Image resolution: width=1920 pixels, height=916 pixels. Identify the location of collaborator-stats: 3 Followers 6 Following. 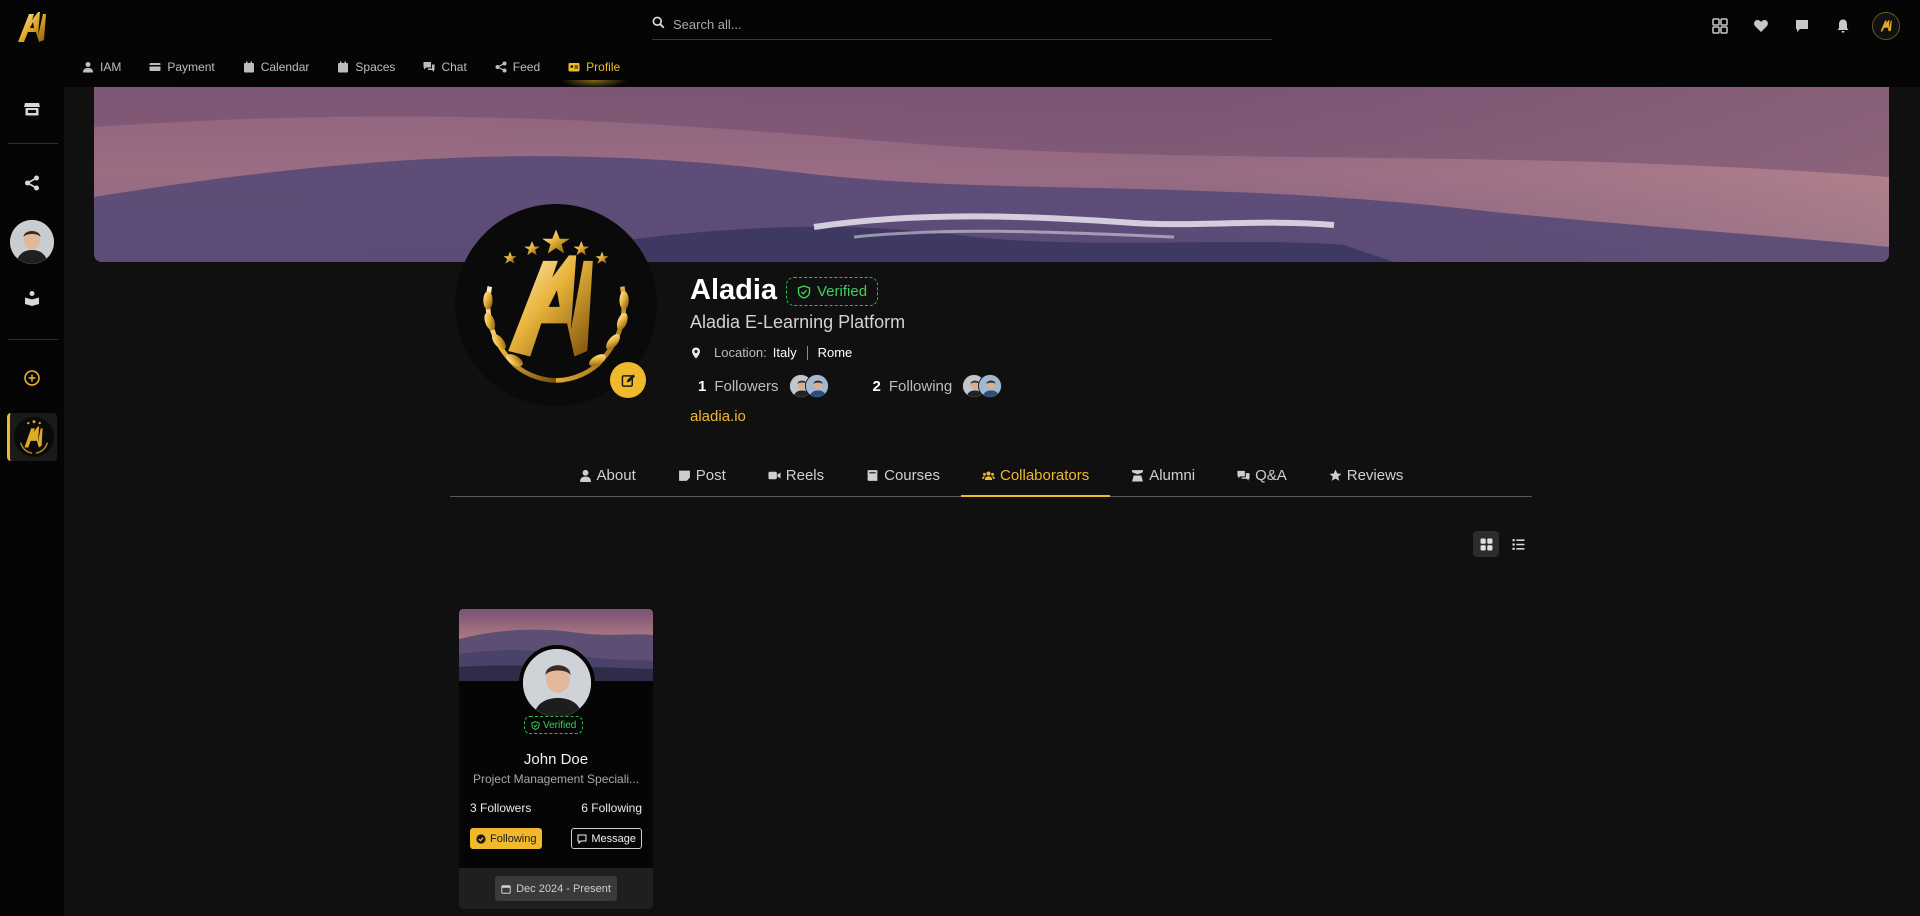
(556, 808).